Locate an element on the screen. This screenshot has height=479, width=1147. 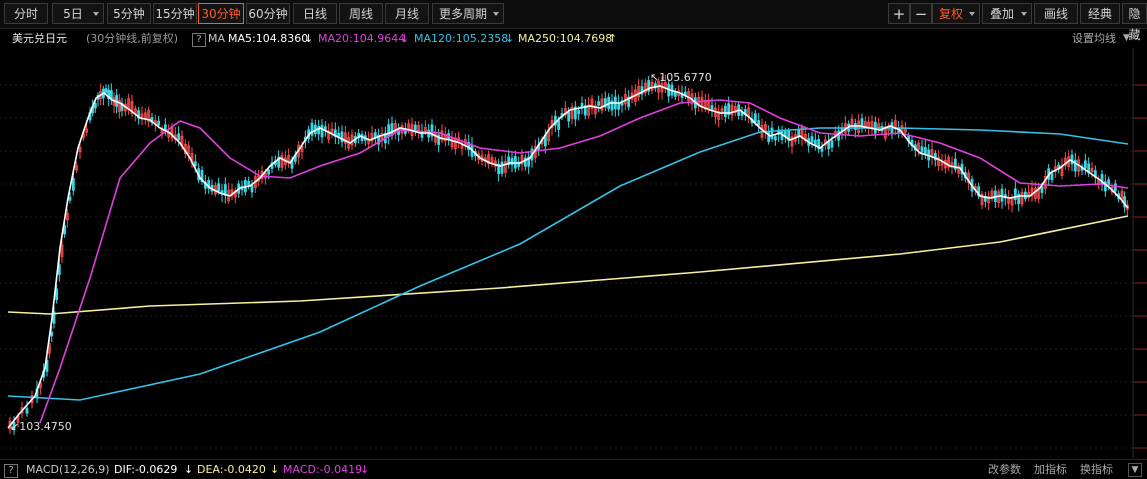
add-indicator-button: 加指标 is located at coordinates (1050, 469).